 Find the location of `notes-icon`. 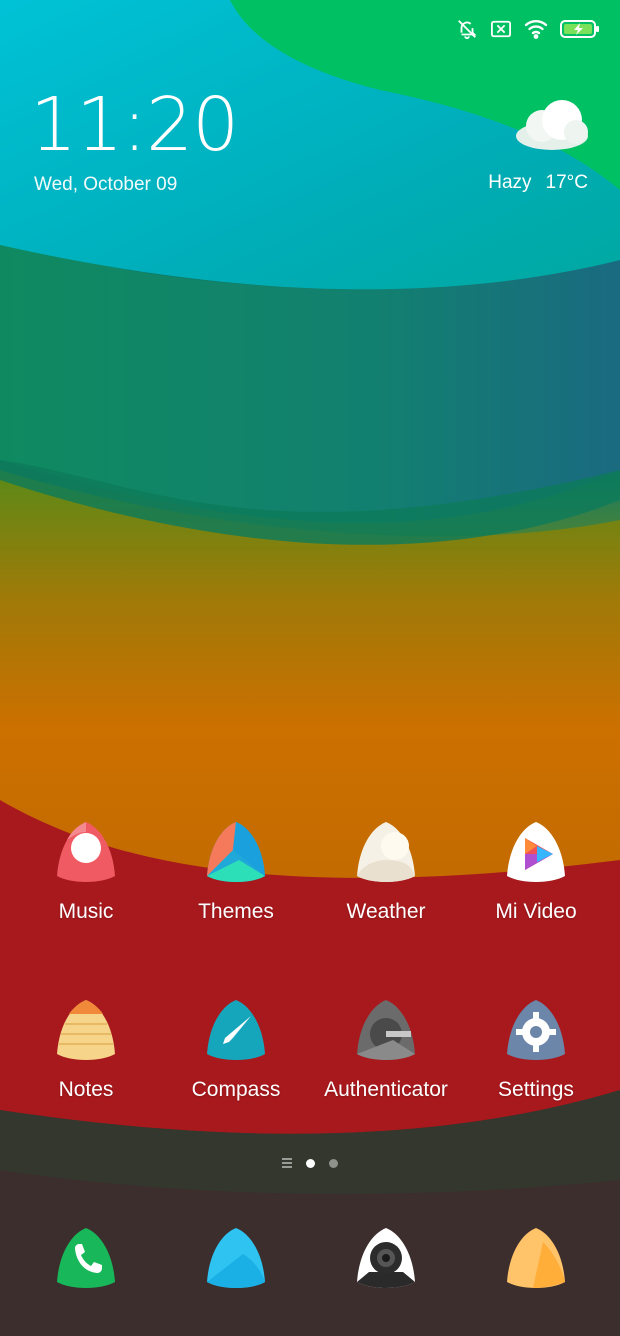

notes-icon is located at coordinates (86, 1030).